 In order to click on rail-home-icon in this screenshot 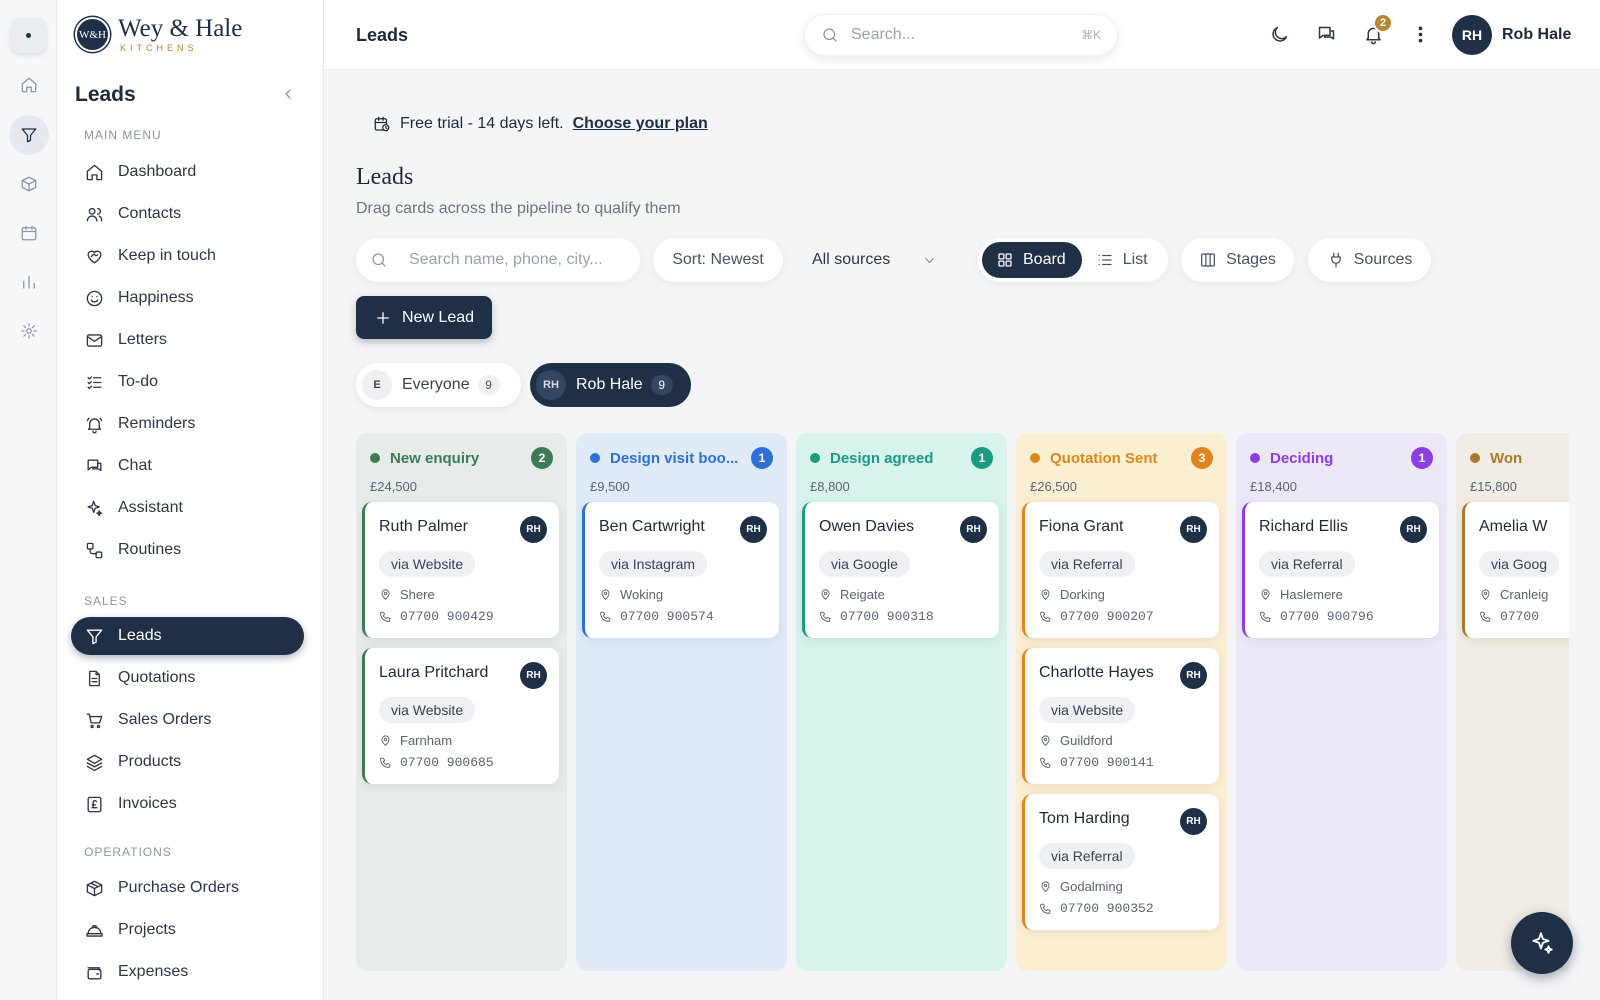, I will do `click(29, 85)`.